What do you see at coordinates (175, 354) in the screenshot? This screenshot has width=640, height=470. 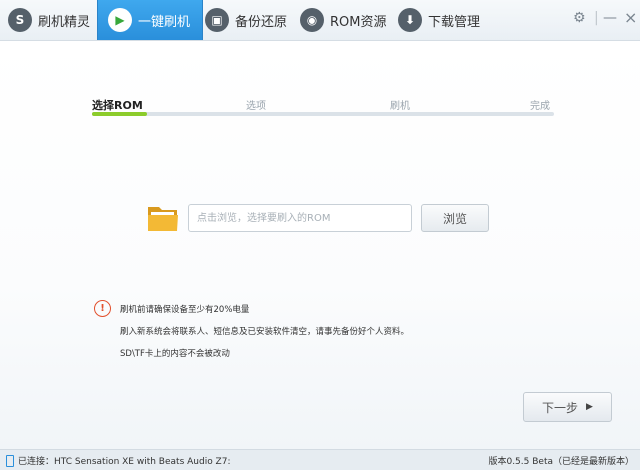 I see `warning-sd-card: SD\TF卡上的内容不会被改动` at bounding box center [175, 354].